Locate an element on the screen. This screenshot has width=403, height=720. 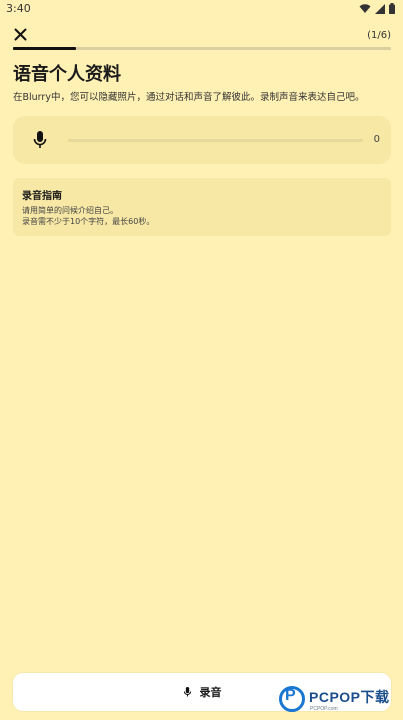
recorder-card: 0 is located at coordinates (202, 140).